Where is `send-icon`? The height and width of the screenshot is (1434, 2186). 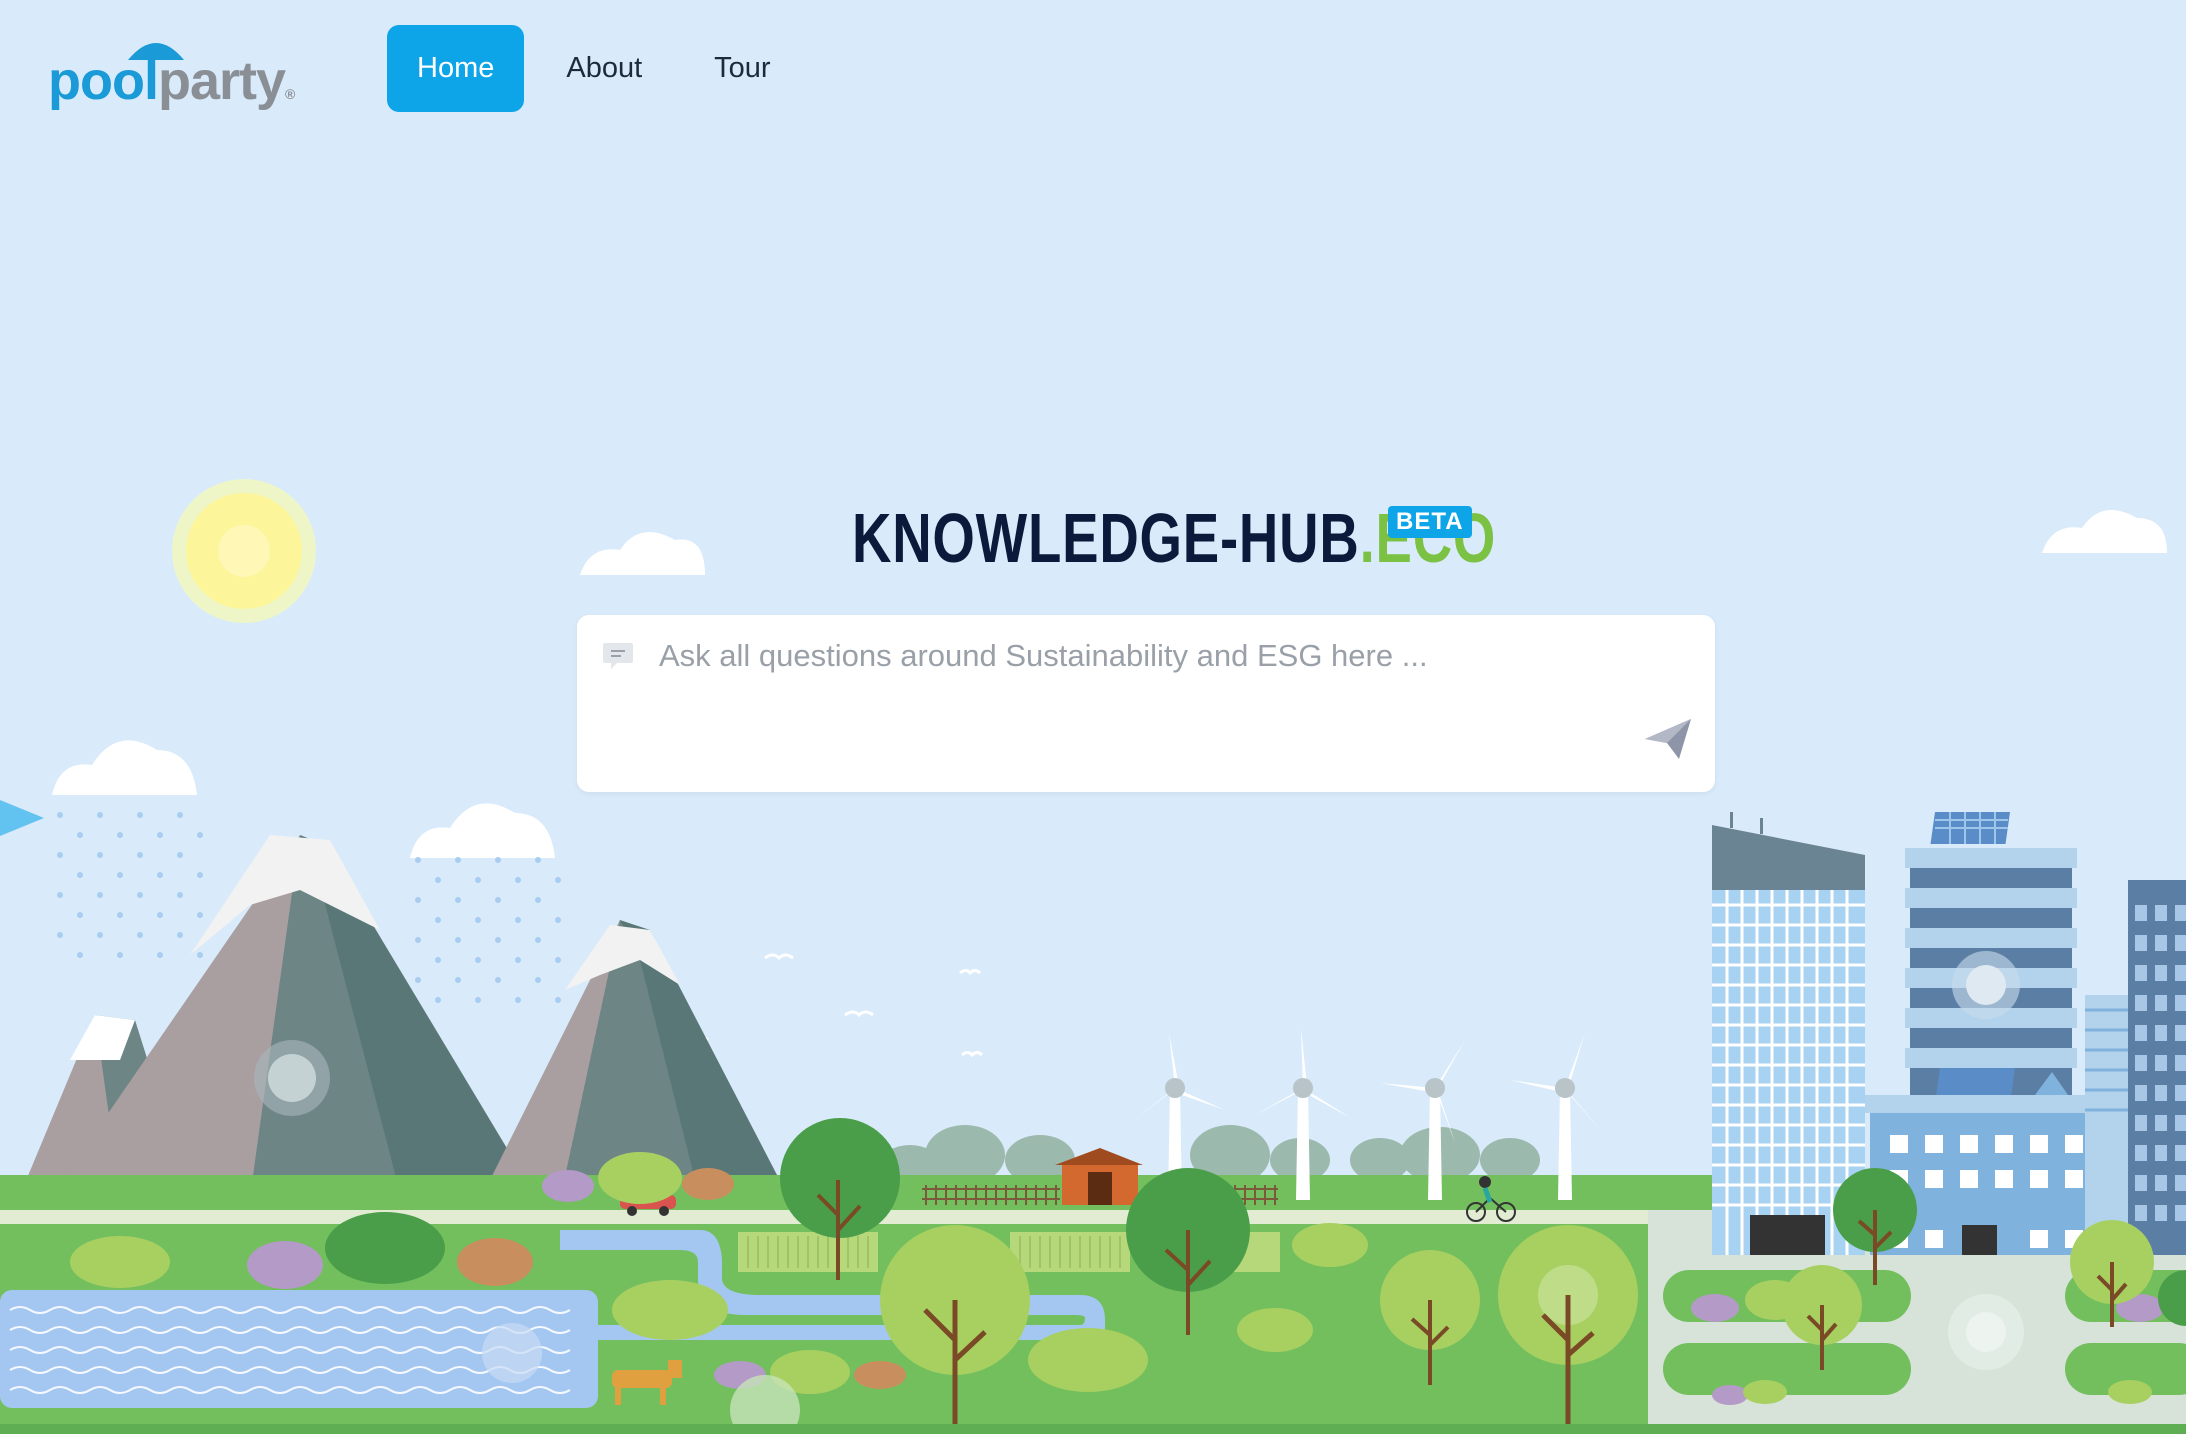
send-icon is located at coordinates (1668, 739).